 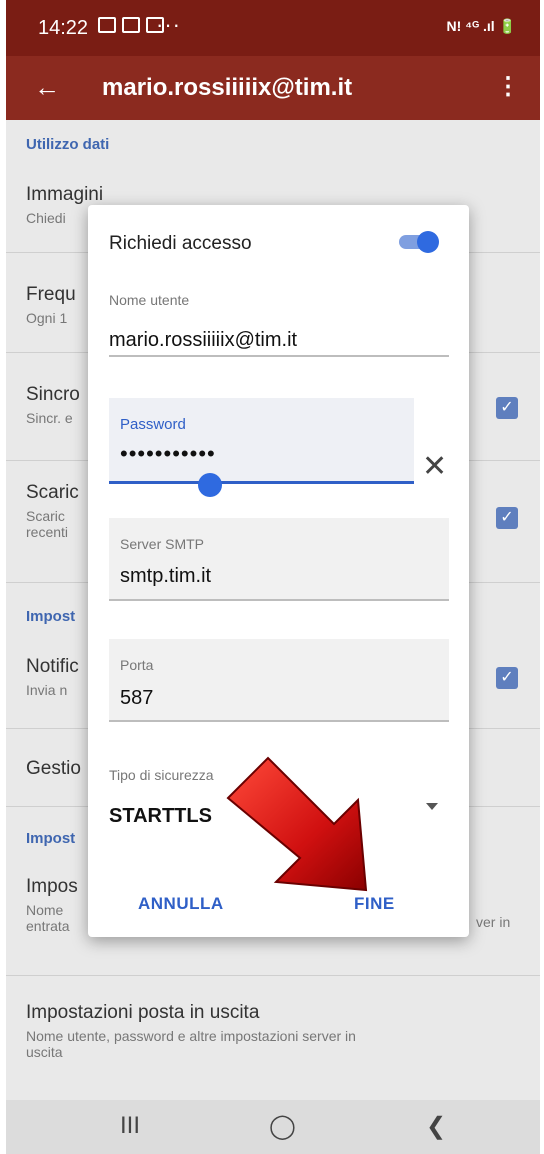 I want to click on red-arrow-annotation, so click(x=297, y=824).